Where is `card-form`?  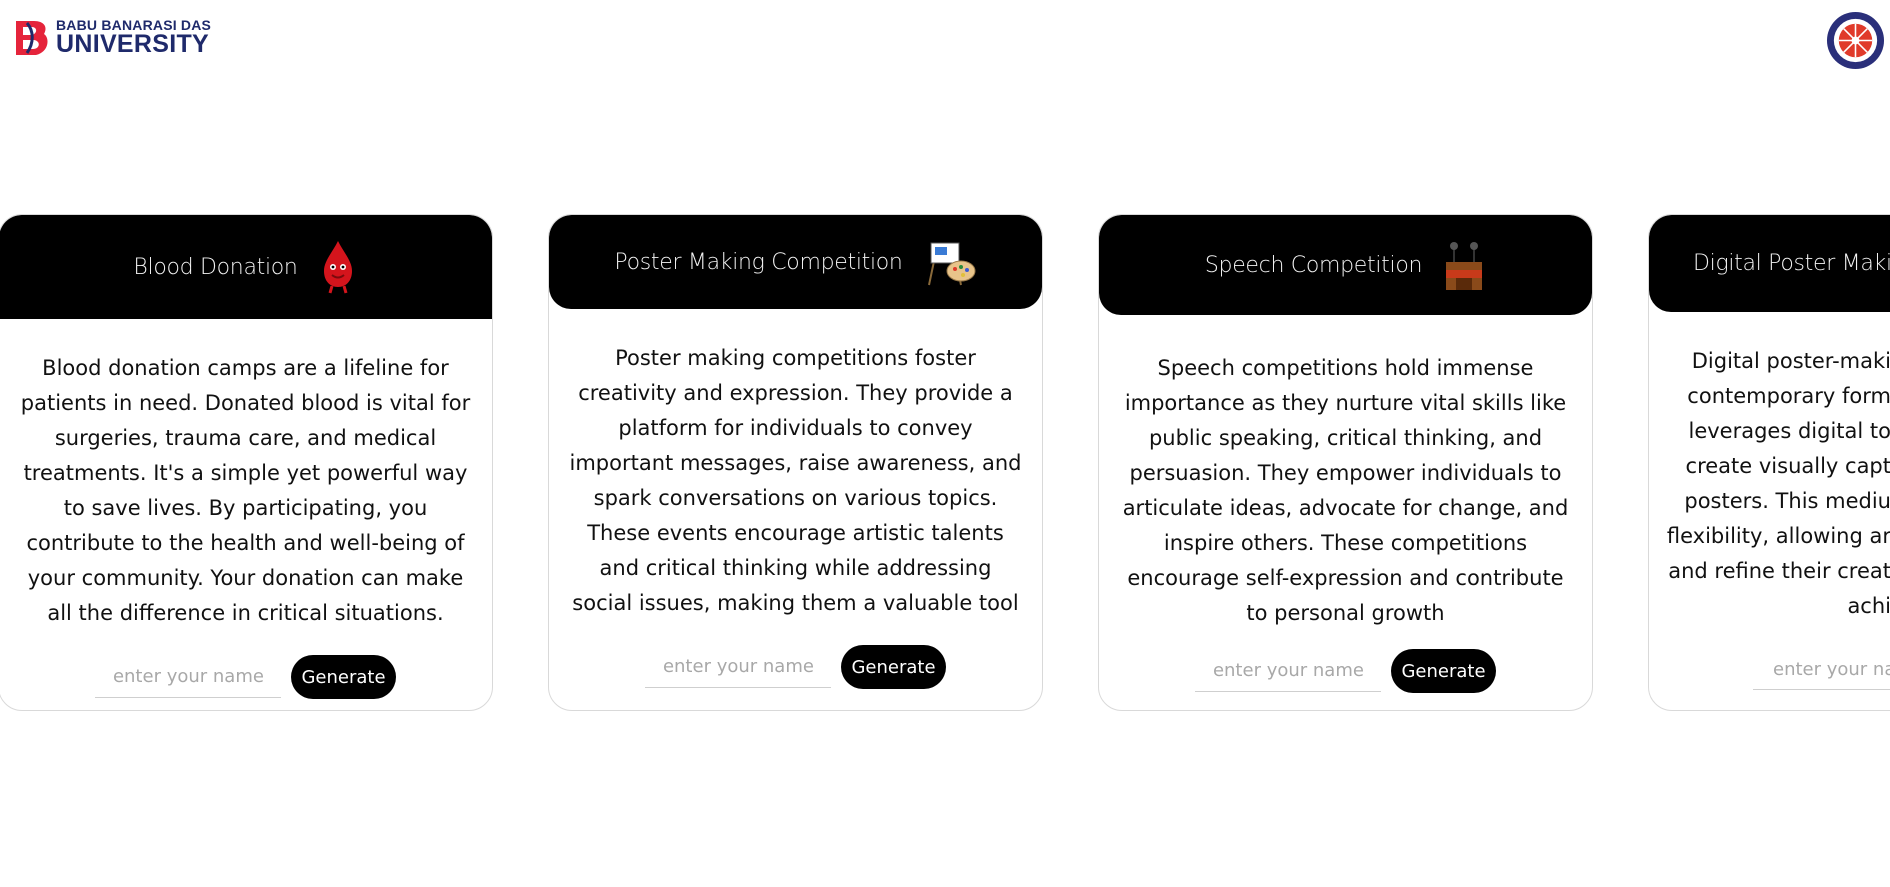 card-form is located at coordinates (1769, 669).